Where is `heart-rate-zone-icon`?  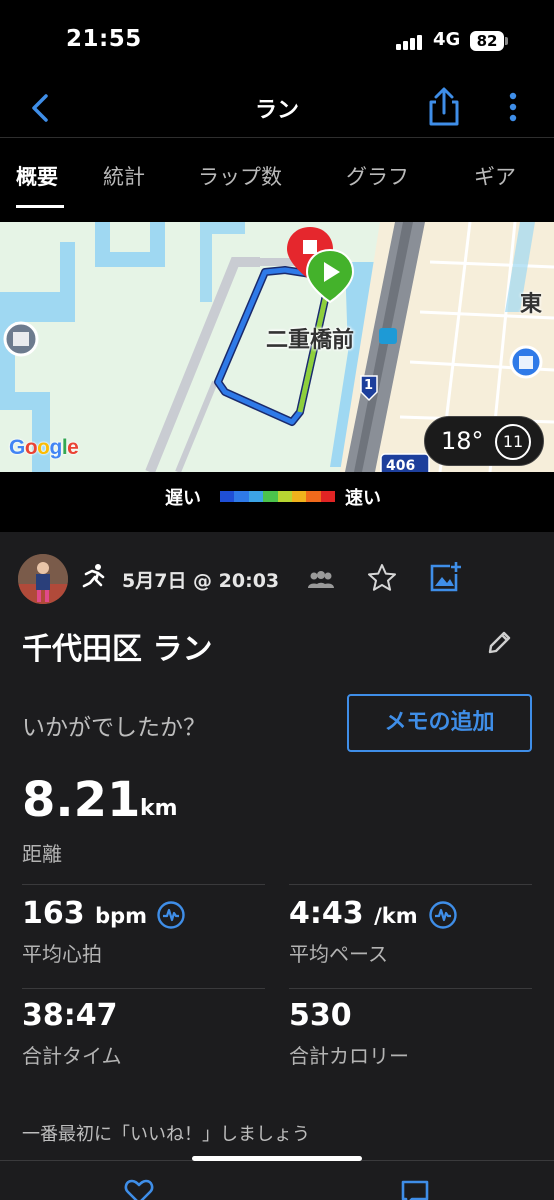
heart-rate-zone-icon is located at coordinates (171, 915).